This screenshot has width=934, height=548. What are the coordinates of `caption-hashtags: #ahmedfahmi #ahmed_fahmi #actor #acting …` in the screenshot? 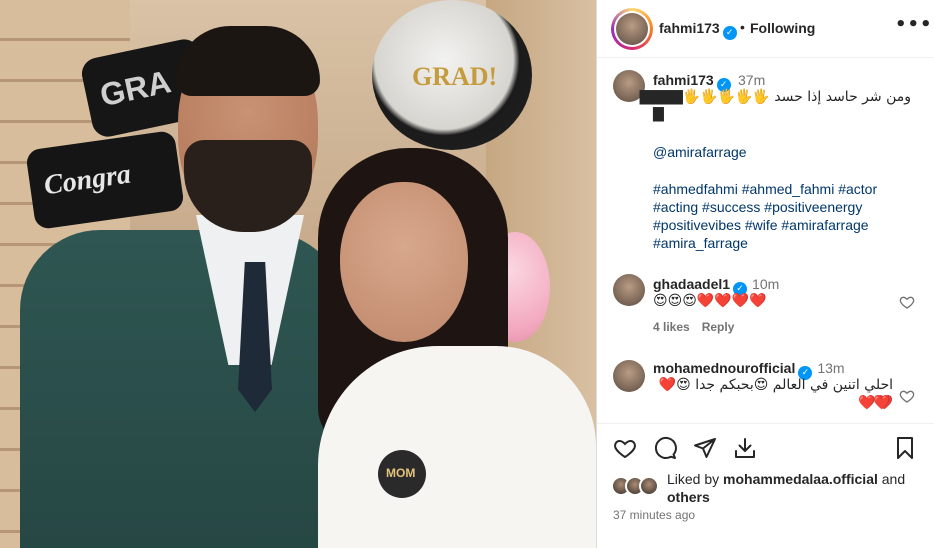 It's located at (783, 216).